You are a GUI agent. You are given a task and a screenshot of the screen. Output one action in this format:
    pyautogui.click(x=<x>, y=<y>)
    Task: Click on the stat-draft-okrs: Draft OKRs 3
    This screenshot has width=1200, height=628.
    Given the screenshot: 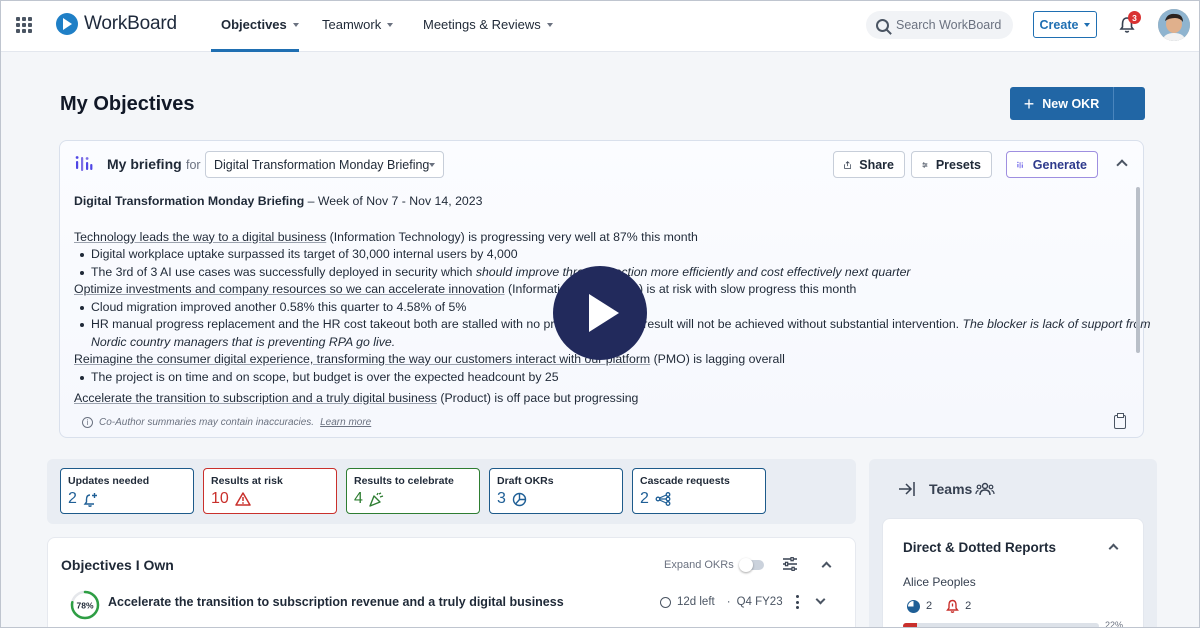 What is the action you would take?
    pyautogui.click(x=556, y=491)
    